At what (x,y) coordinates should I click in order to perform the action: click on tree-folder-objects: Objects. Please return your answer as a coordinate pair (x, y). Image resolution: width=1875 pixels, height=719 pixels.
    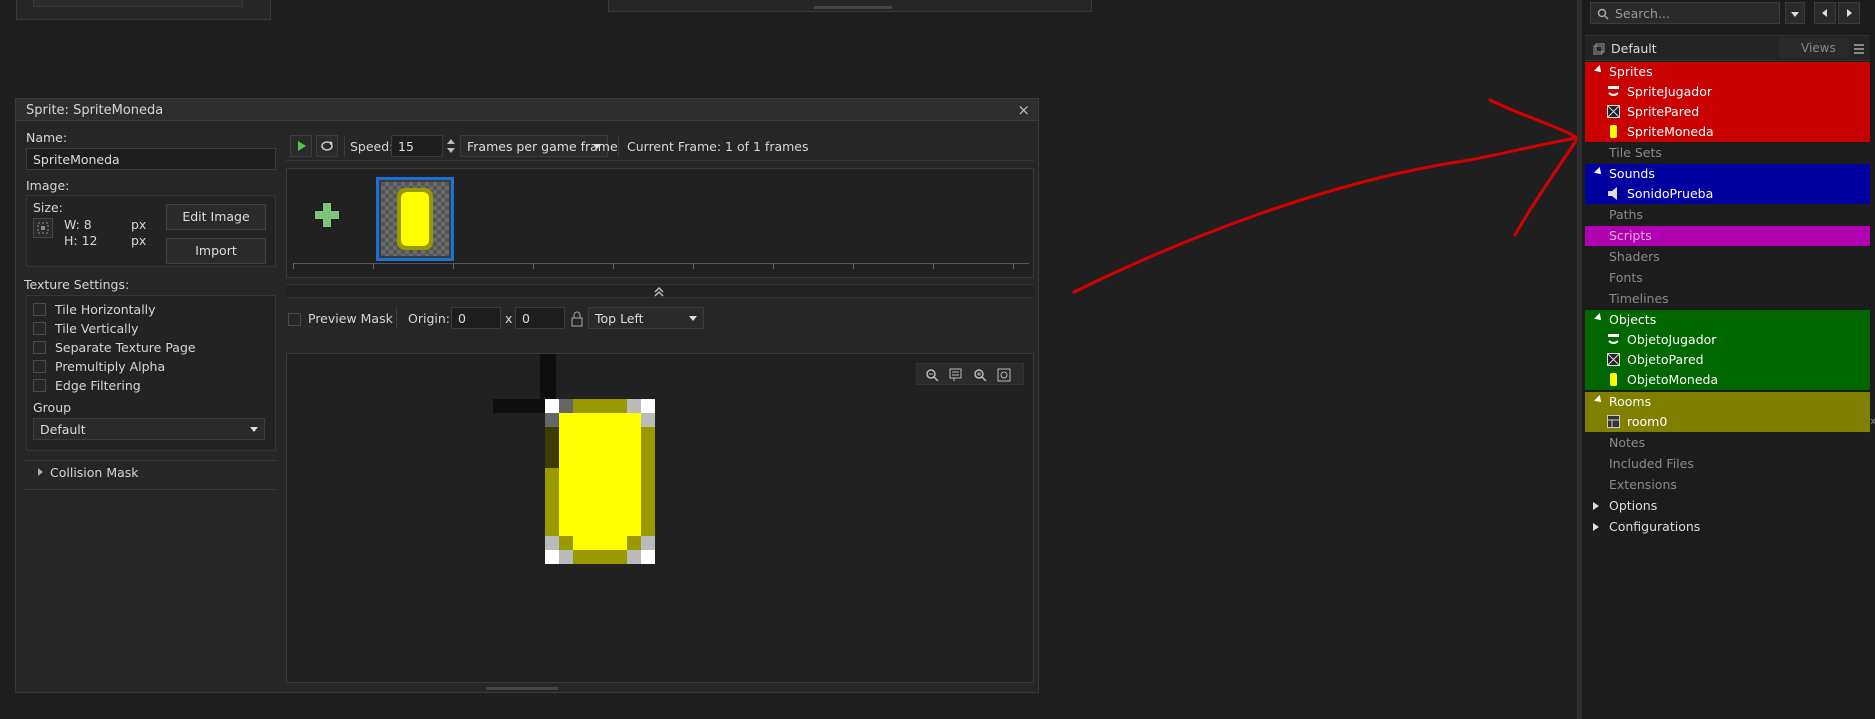
    Looking at the image, I should click on (1727, 320).